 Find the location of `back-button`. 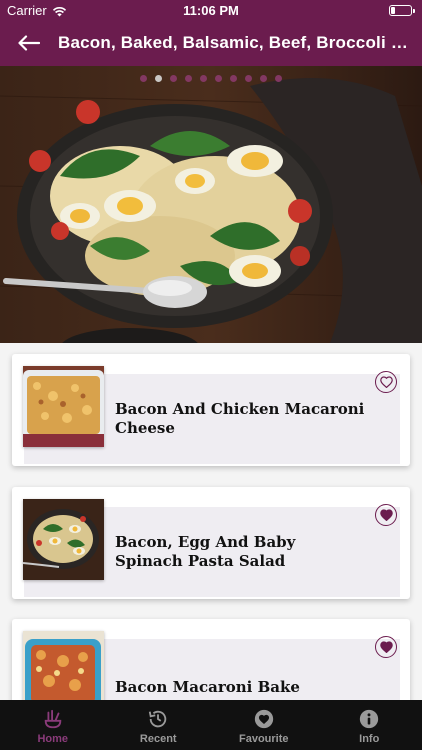

back-button is located at coordinates (29, 43).